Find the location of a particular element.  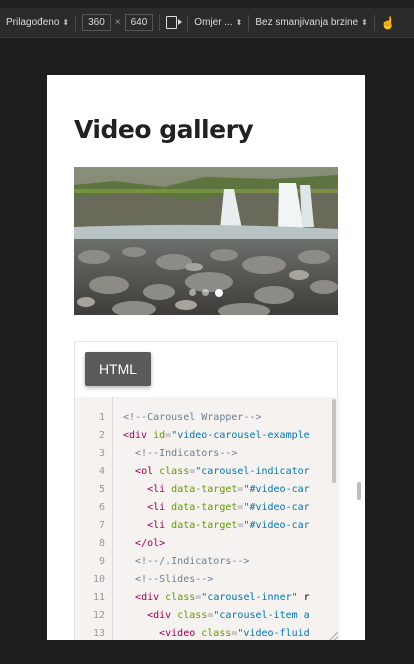

code-line: 4 <ol class="carousel-indicator is located at coordinates (207, 472).